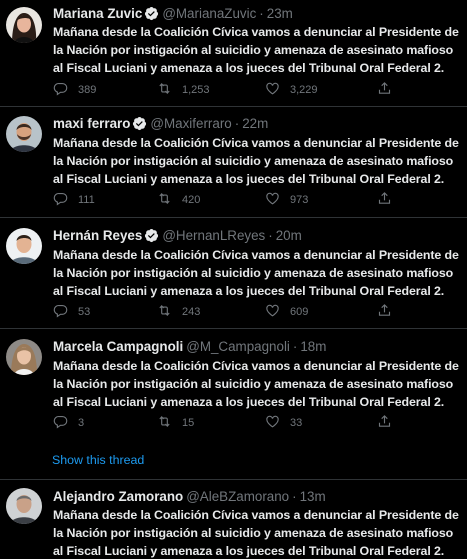 The height and width of the screenshot is (559, 467). What do you see at coordinates (223, 90) in the screenshot?
I see `tweet-actions: 389 1,253 3,229` at bounding box center [223, 90].